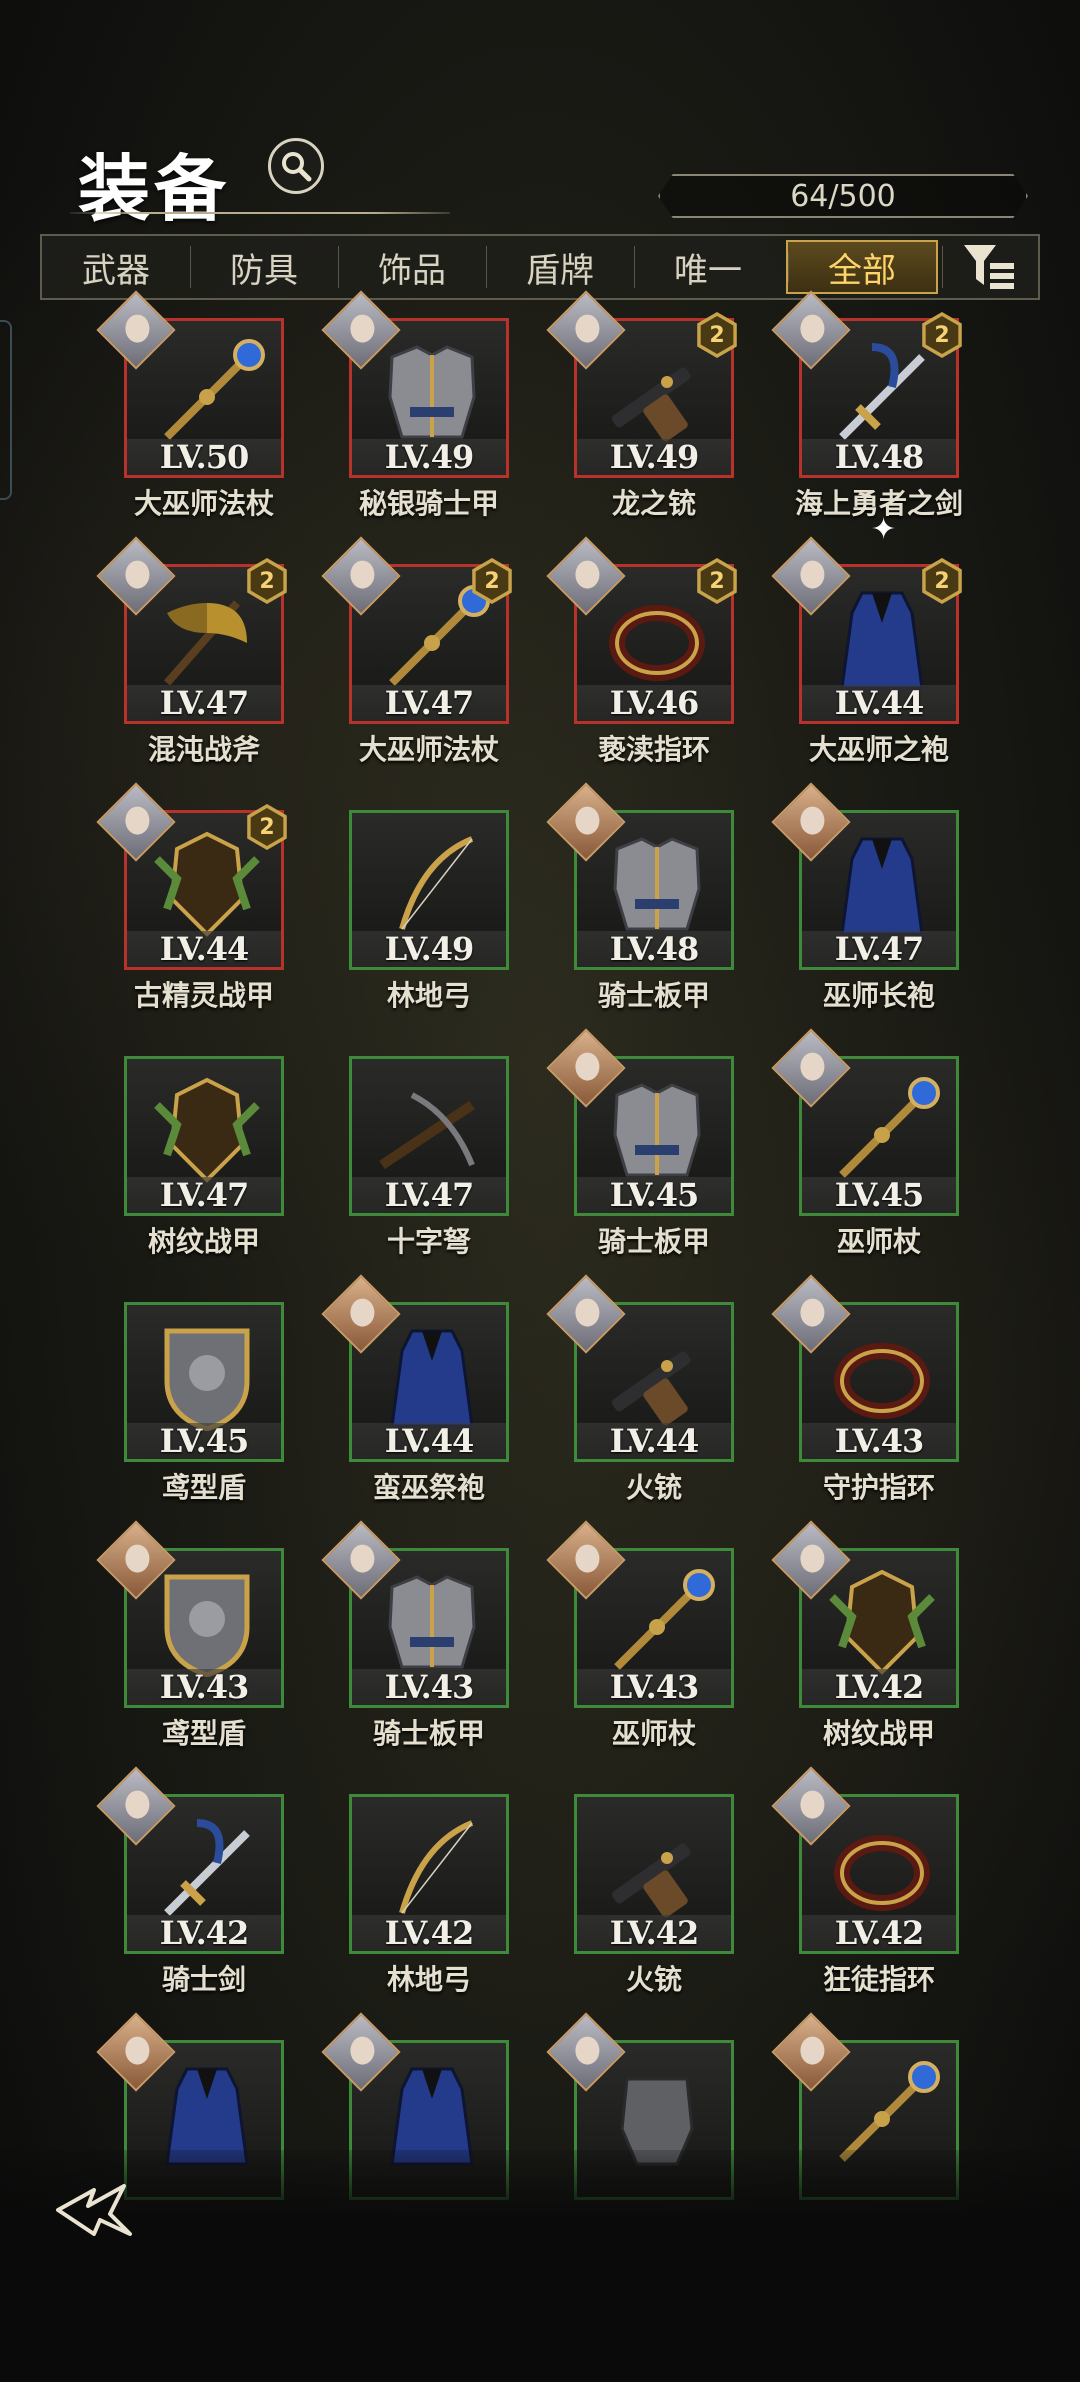 The width and height of the screenshot is (1080, 2382). Describe the element at coordinates (427, 1131) in the screenshot. I see `crossbow-icon` at that location.